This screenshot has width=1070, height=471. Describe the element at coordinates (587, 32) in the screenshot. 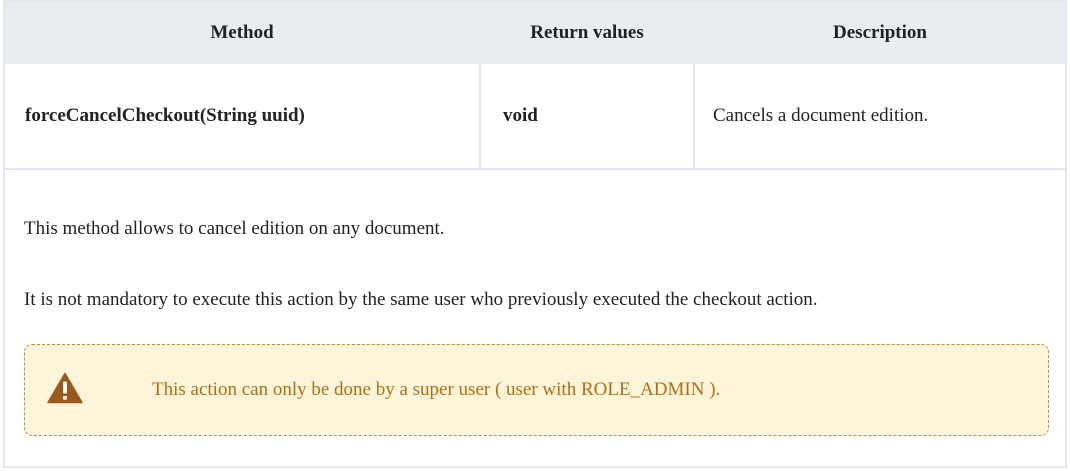

I see `header-return-values: Return values` at that location.